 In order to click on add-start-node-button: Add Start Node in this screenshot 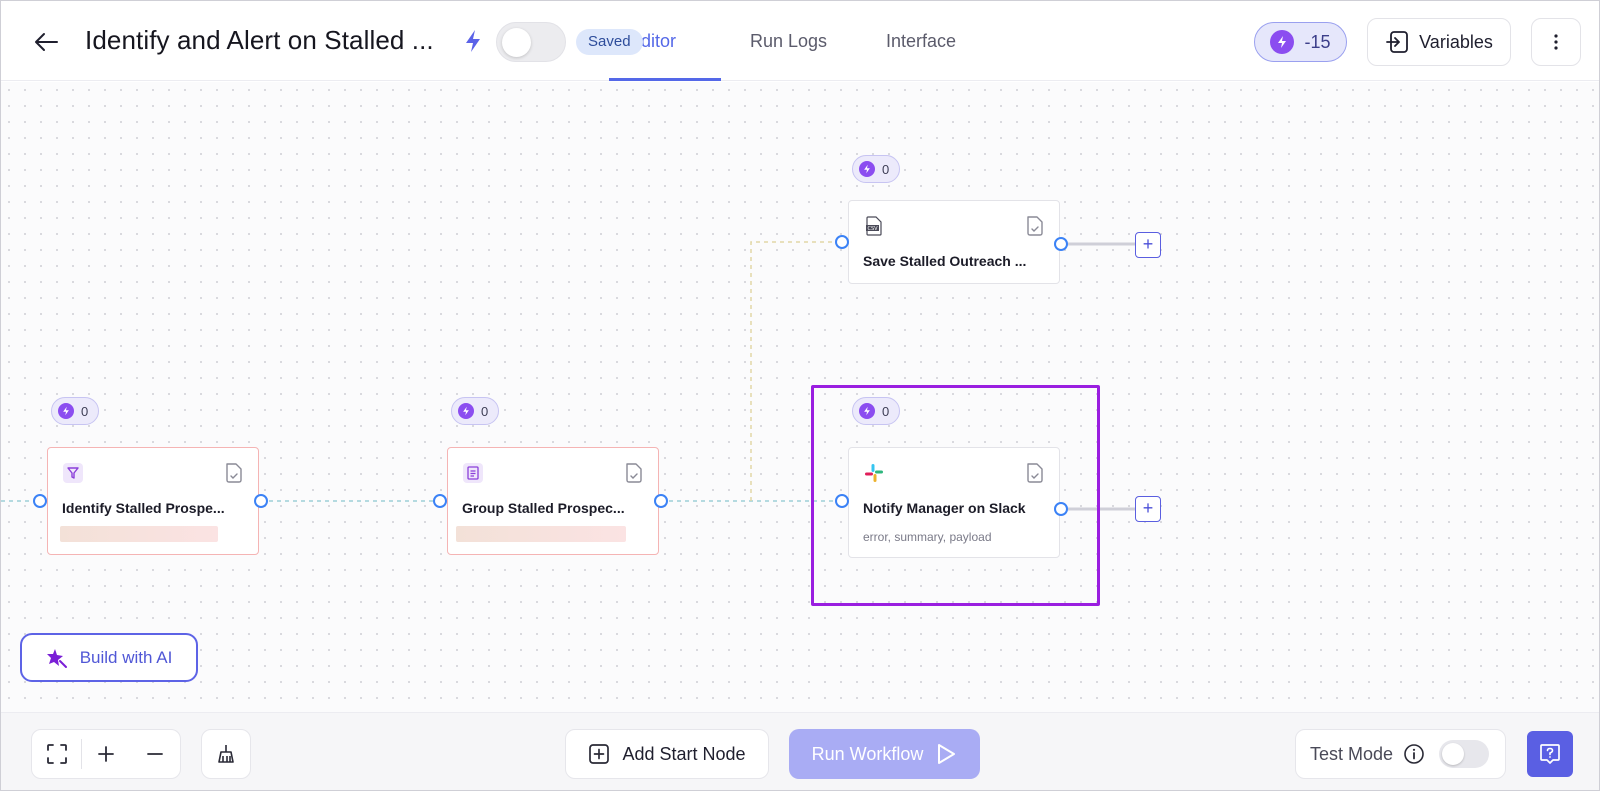, I will do `click(667, 754)`.